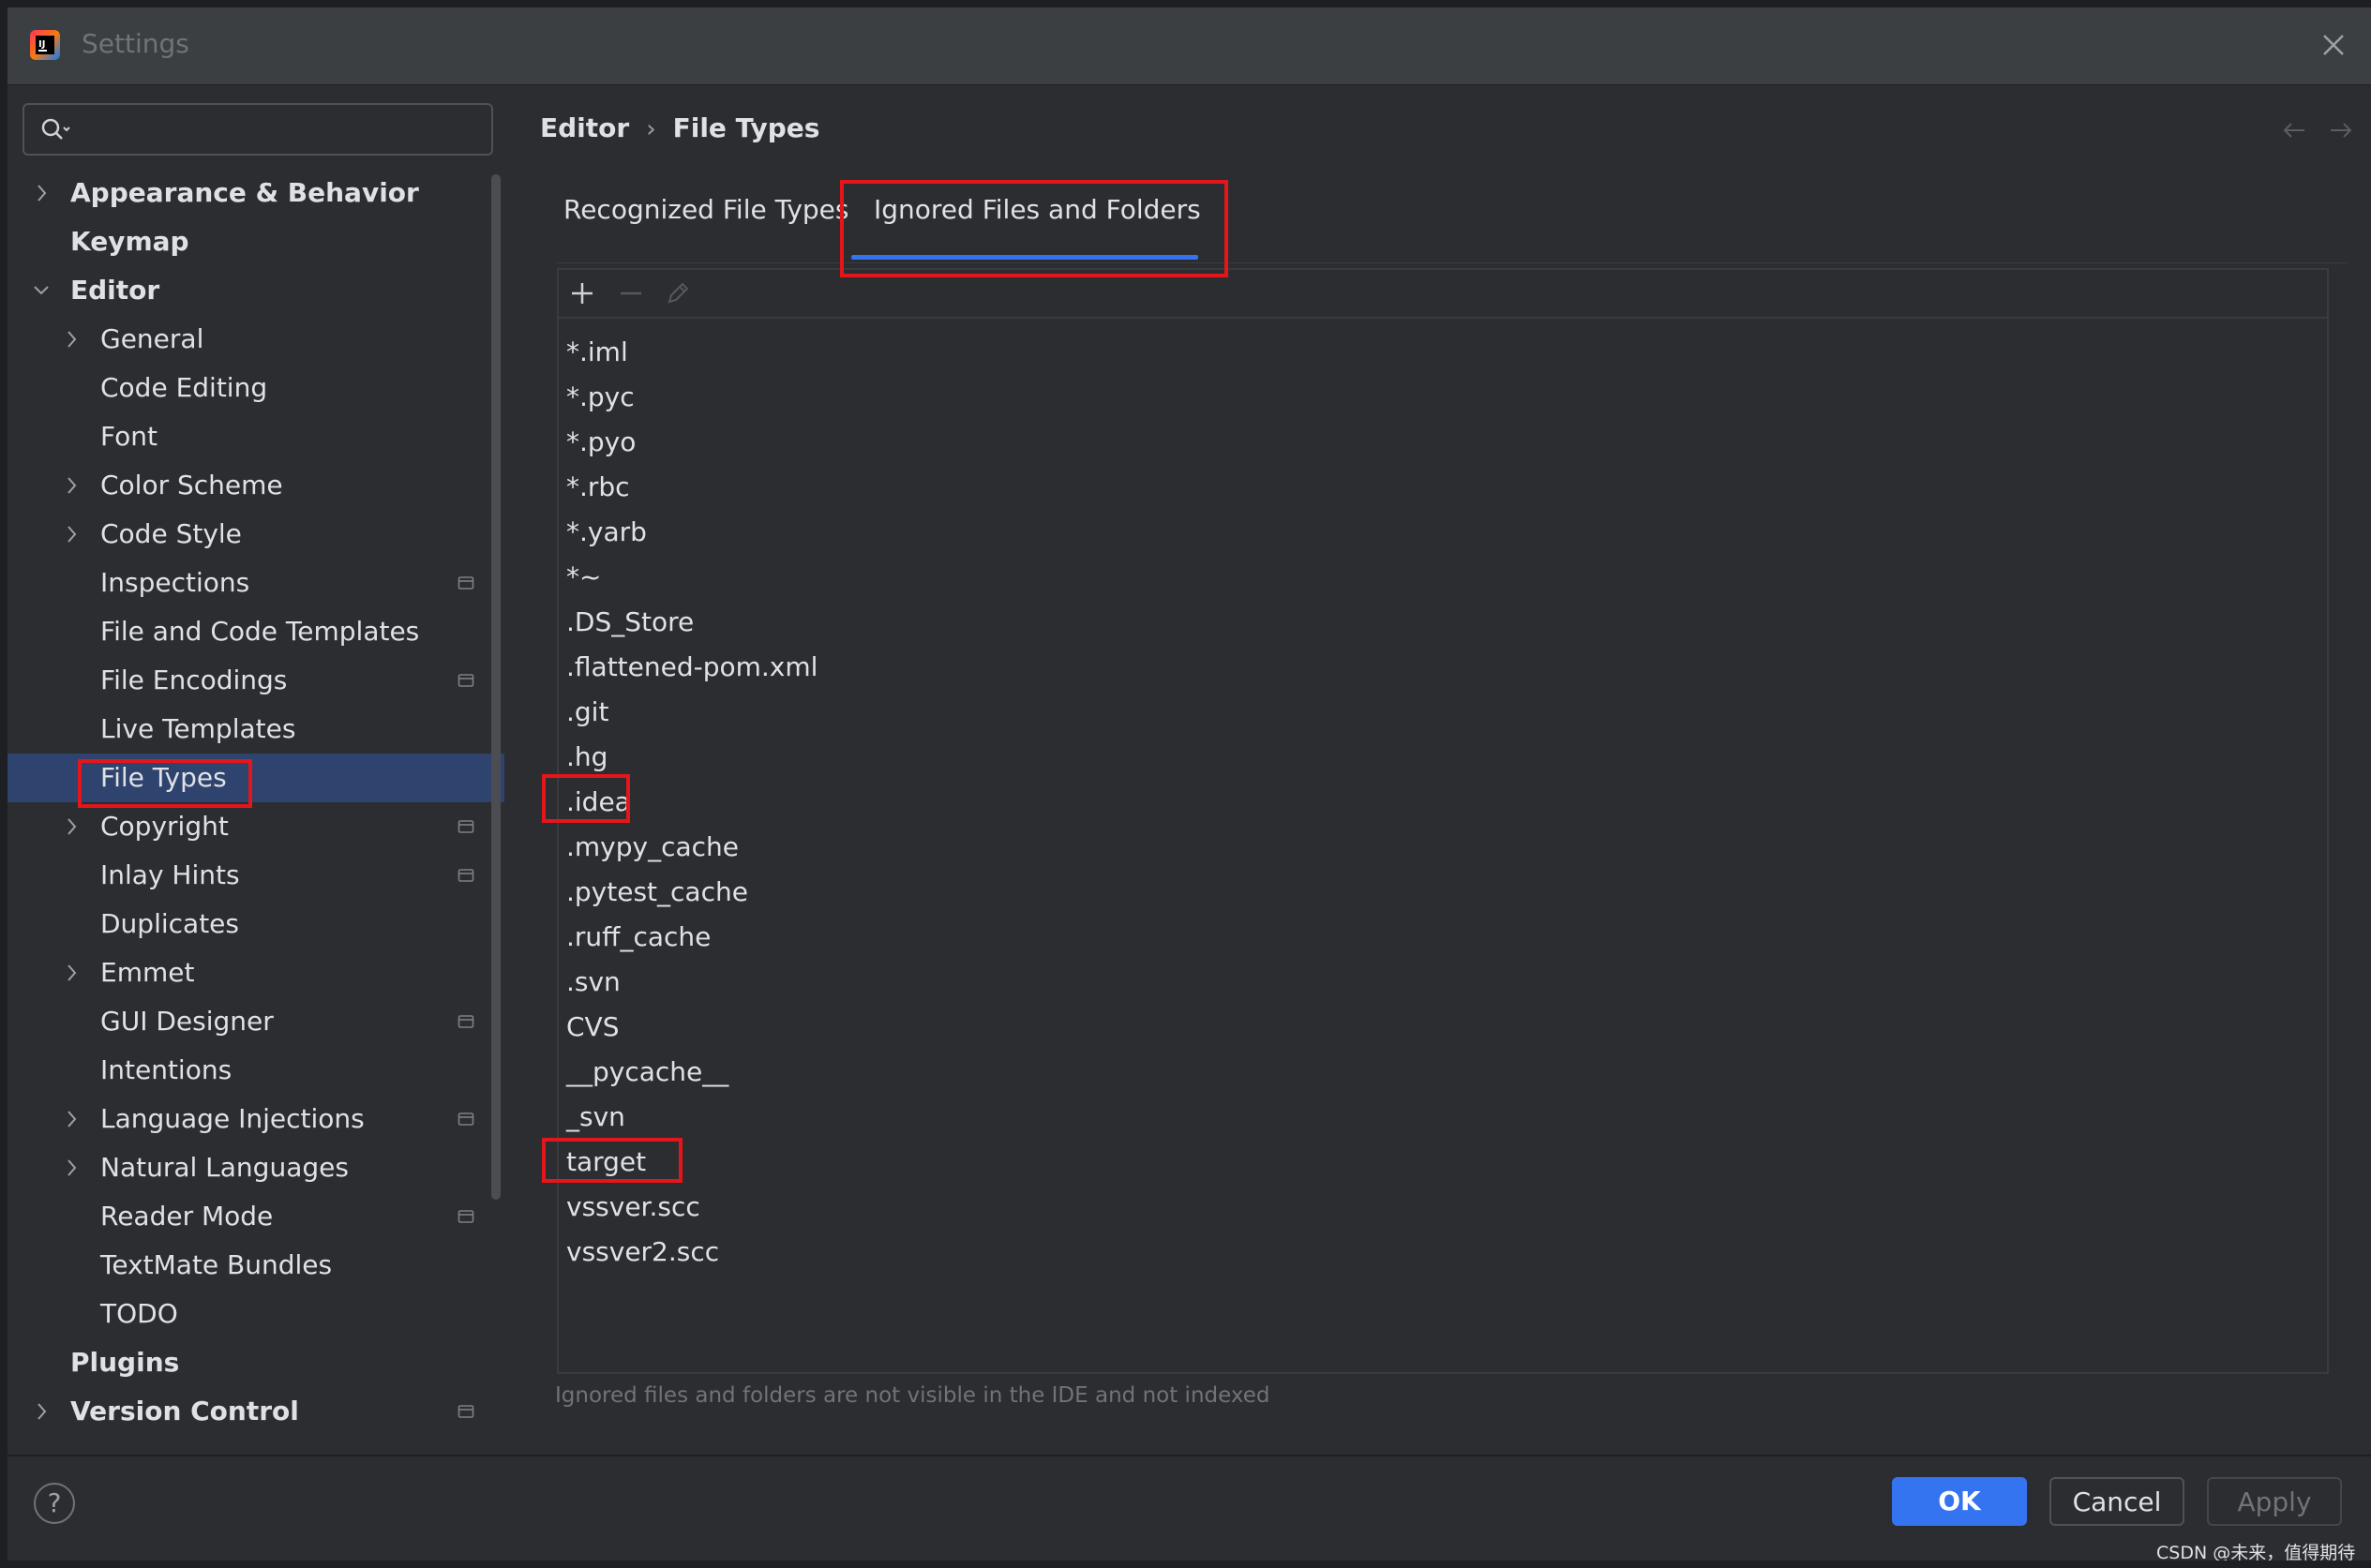 The image size is (2371, 1568). I want to click on sidebar-item-intentions: Intentions, so click(256, 1070).